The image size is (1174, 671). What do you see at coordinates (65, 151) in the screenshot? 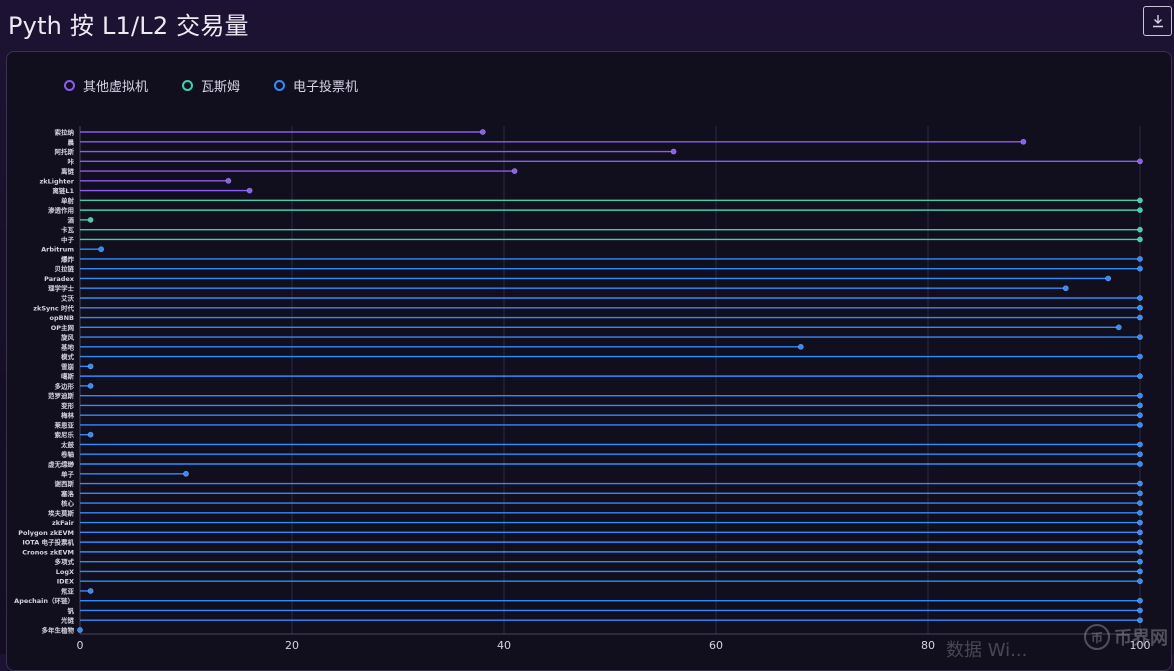
I see `y-tick-label: 阿托斯` at bounding box center [65, 151].